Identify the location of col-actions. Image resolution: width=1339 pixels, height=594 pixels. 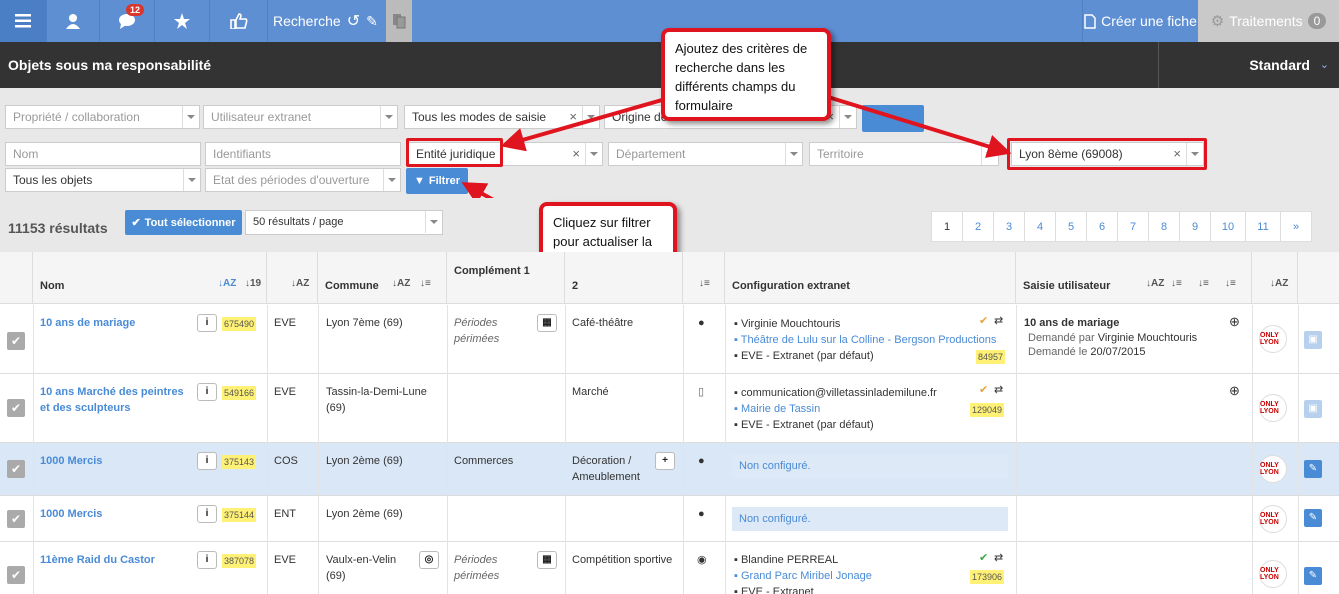
(1318, 278).